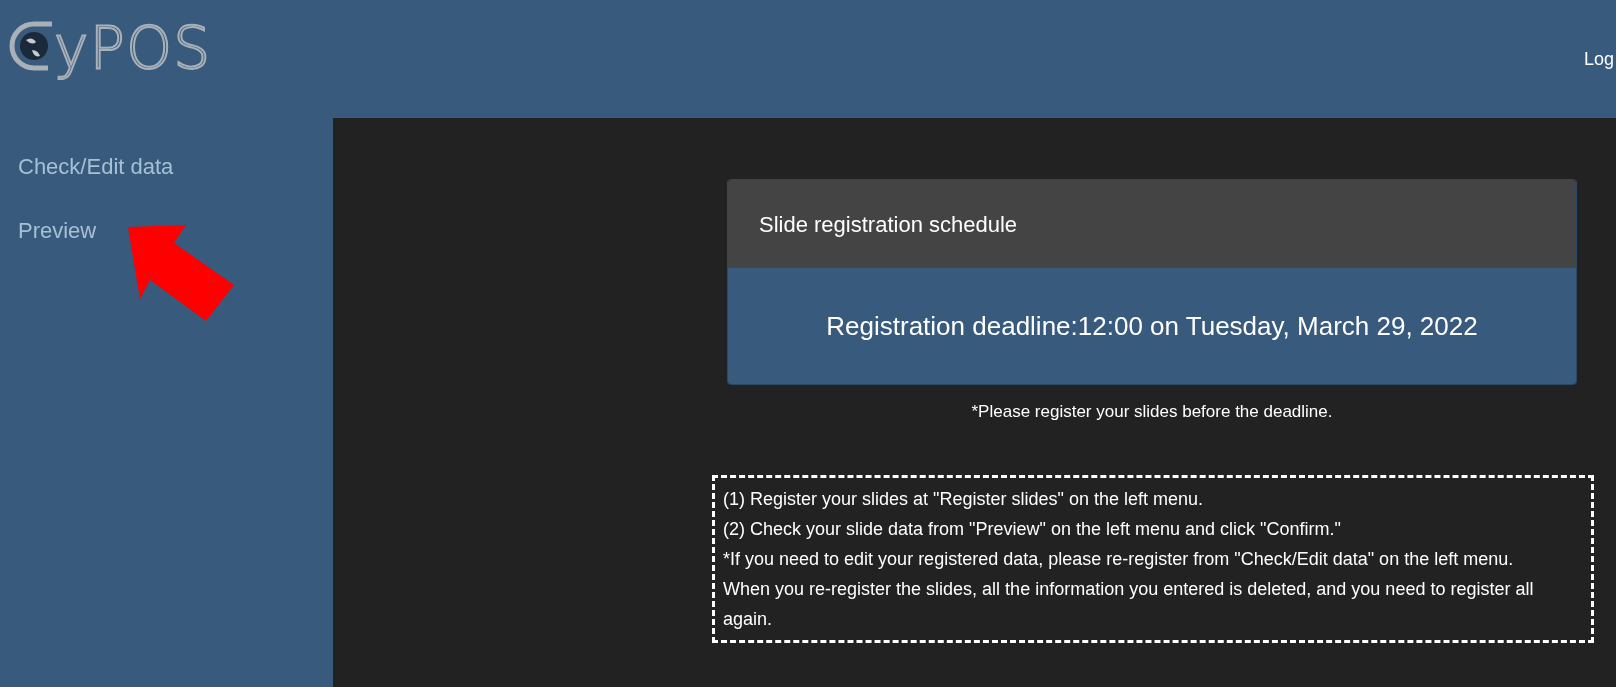 Image resolution: width=1616 pixels, height=687 pixels. What do you see at coordinates (182, 273) in the screenshot?
I see `pointer-arrow-icon` at bounding box center [182, 273].